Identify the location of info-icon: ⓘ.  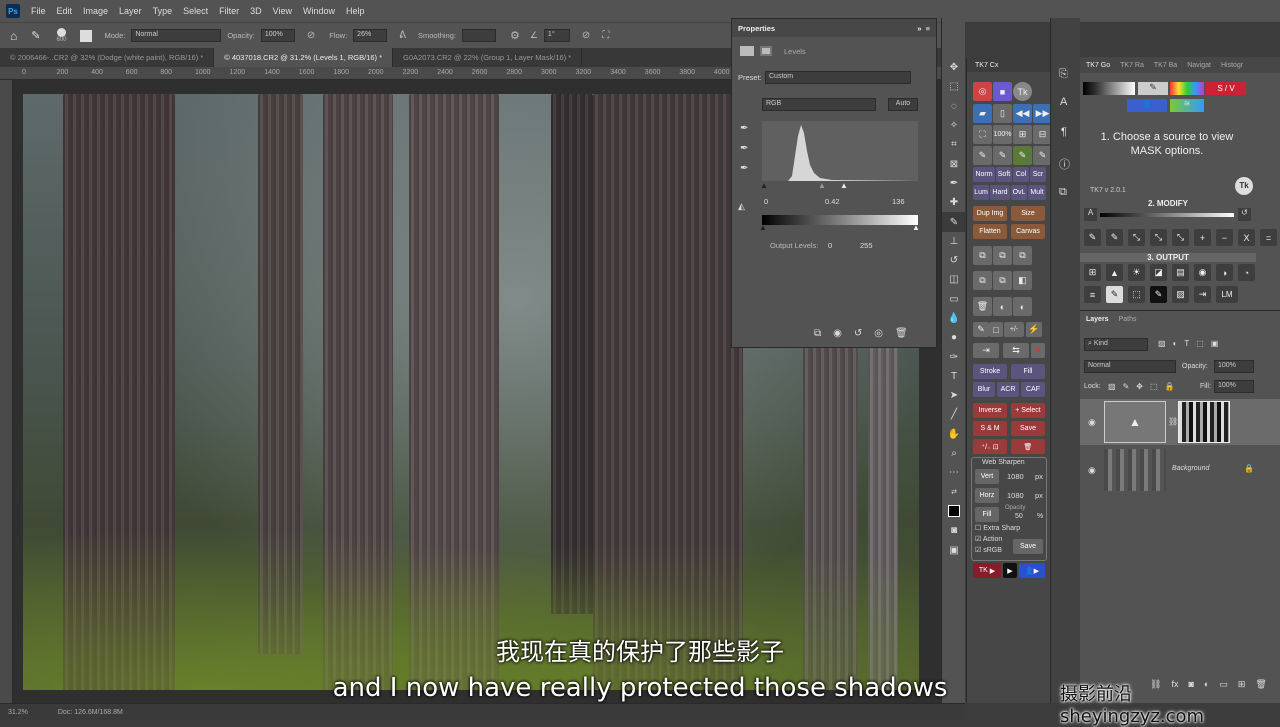
(1064, 164).